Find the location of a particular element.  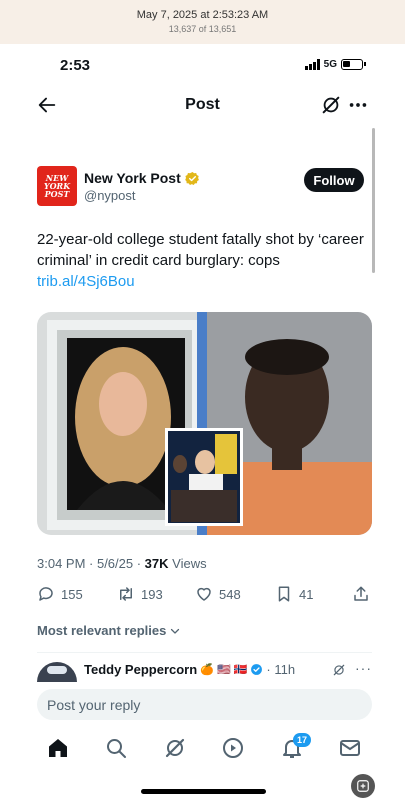

divider is located at coordinates (204, 652).